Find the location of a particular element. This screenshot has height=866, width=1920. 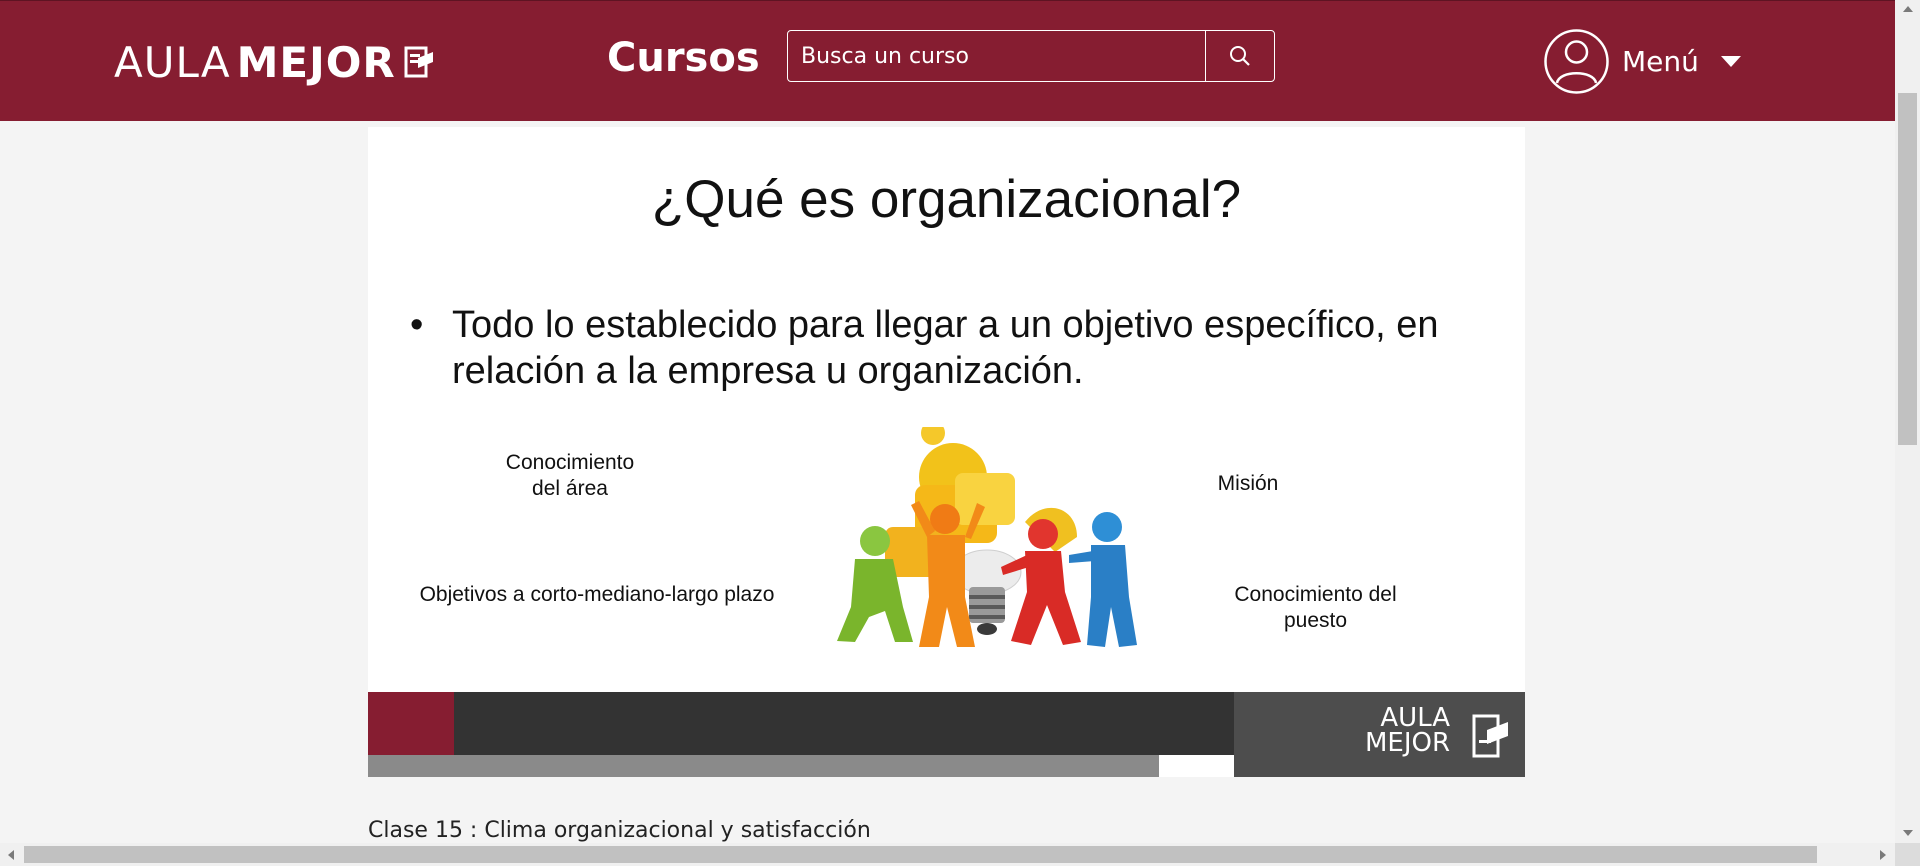

footer-logo-line2: MEJOR is located at coordinates (1408, 743).